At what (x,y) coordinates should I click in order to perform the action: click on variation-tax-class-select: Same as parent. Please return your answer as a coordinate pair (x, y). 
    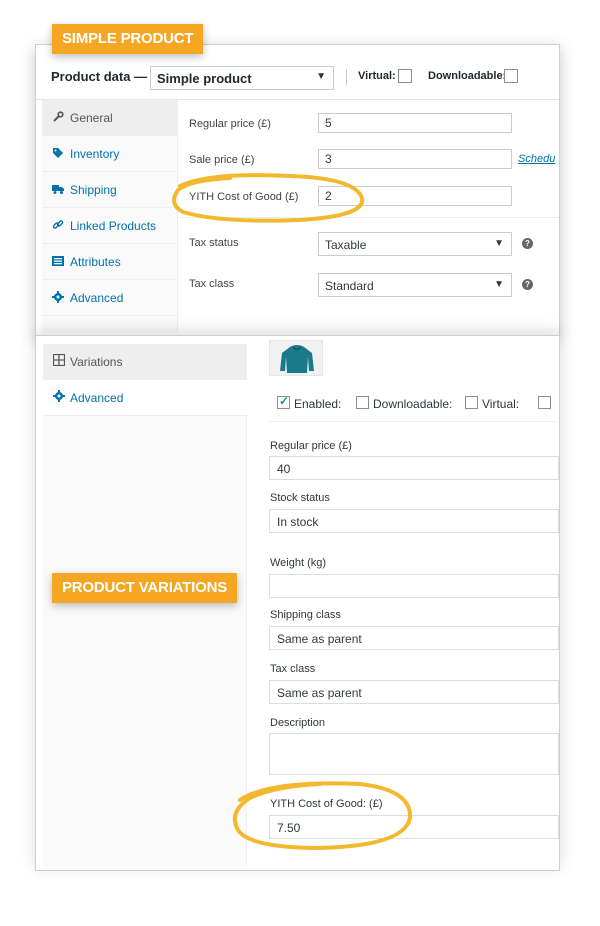
    Looking at the image, I should click on (414, 692).